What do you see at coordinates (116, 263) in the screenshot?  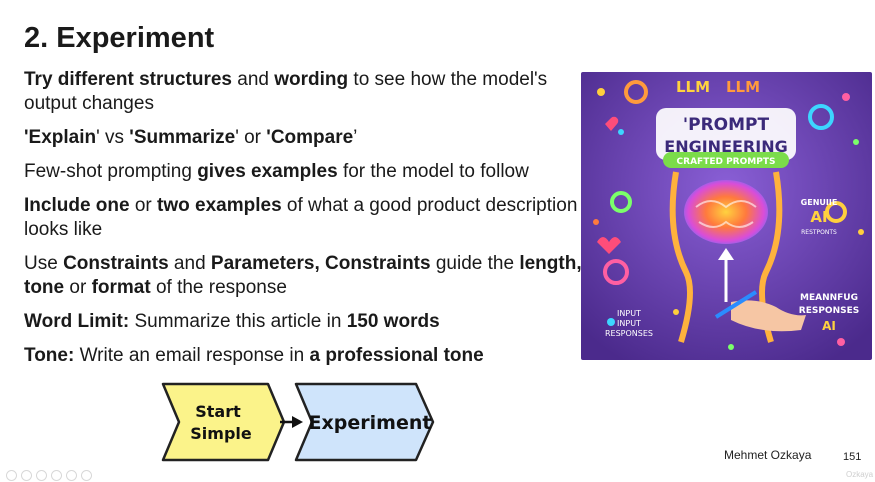 I see `bullet-emphasis: Constraints` at bounding box center [116, 263].